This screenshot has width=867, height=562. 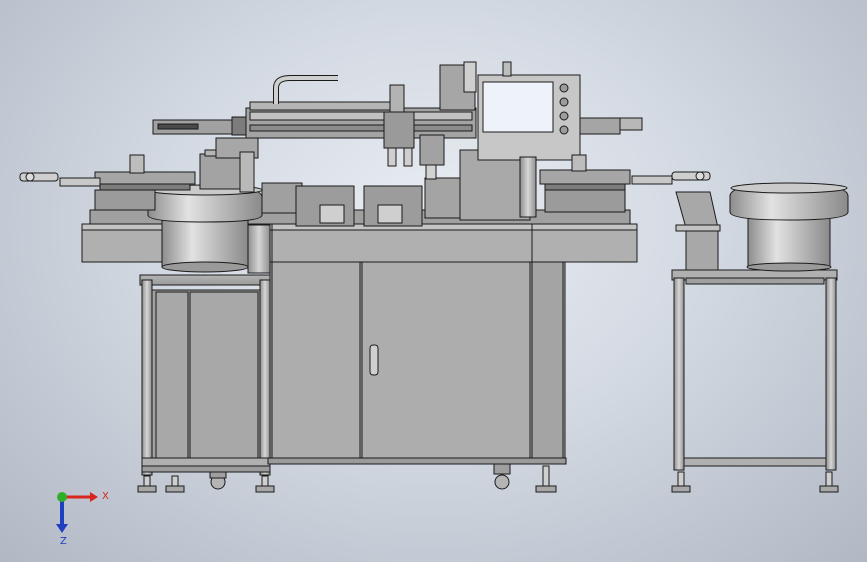 I want to click on y-axis-dot, so click(x=62, y=497).